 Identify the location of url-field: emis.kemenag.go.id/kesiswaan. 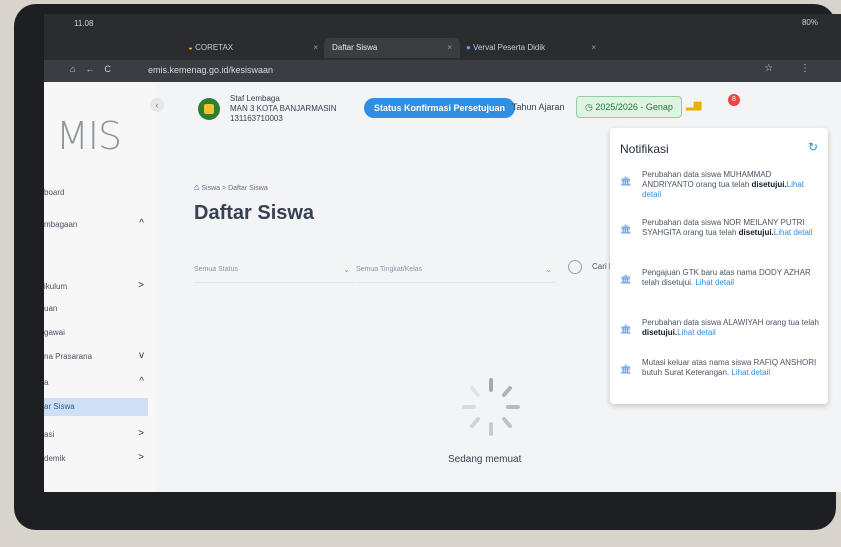
(210, 70).